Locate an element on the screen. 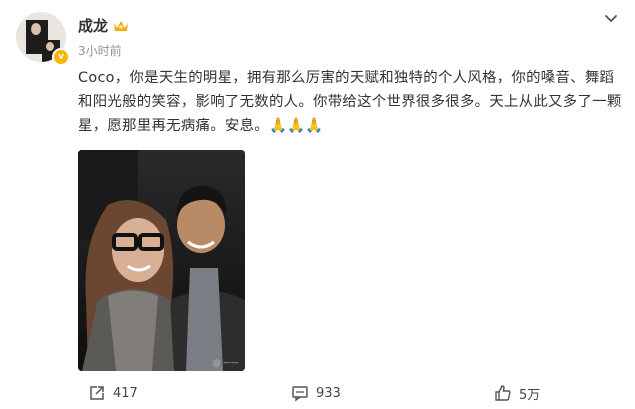 The width and height of the screenshot is (635, 409). action-bar: 417 933 5万 is located at coordinates (317, 393).